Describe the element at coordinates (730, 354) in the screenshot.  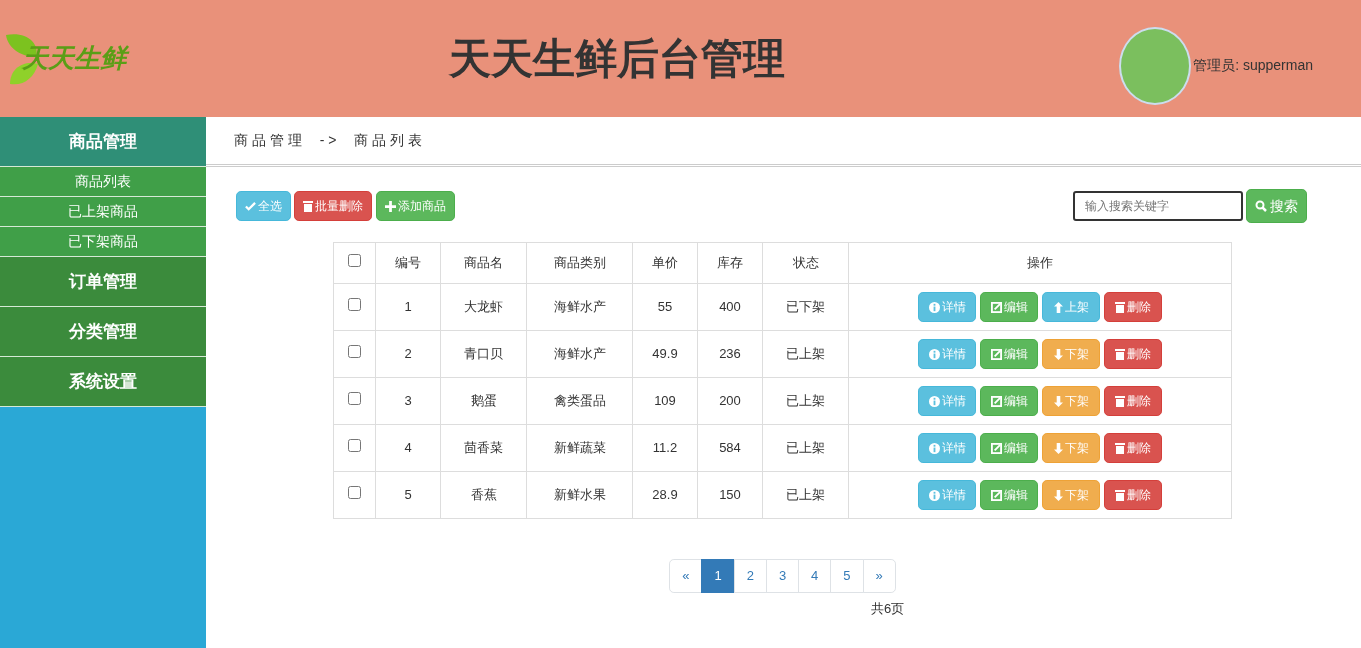
I see `table-cell: 236` at that location.